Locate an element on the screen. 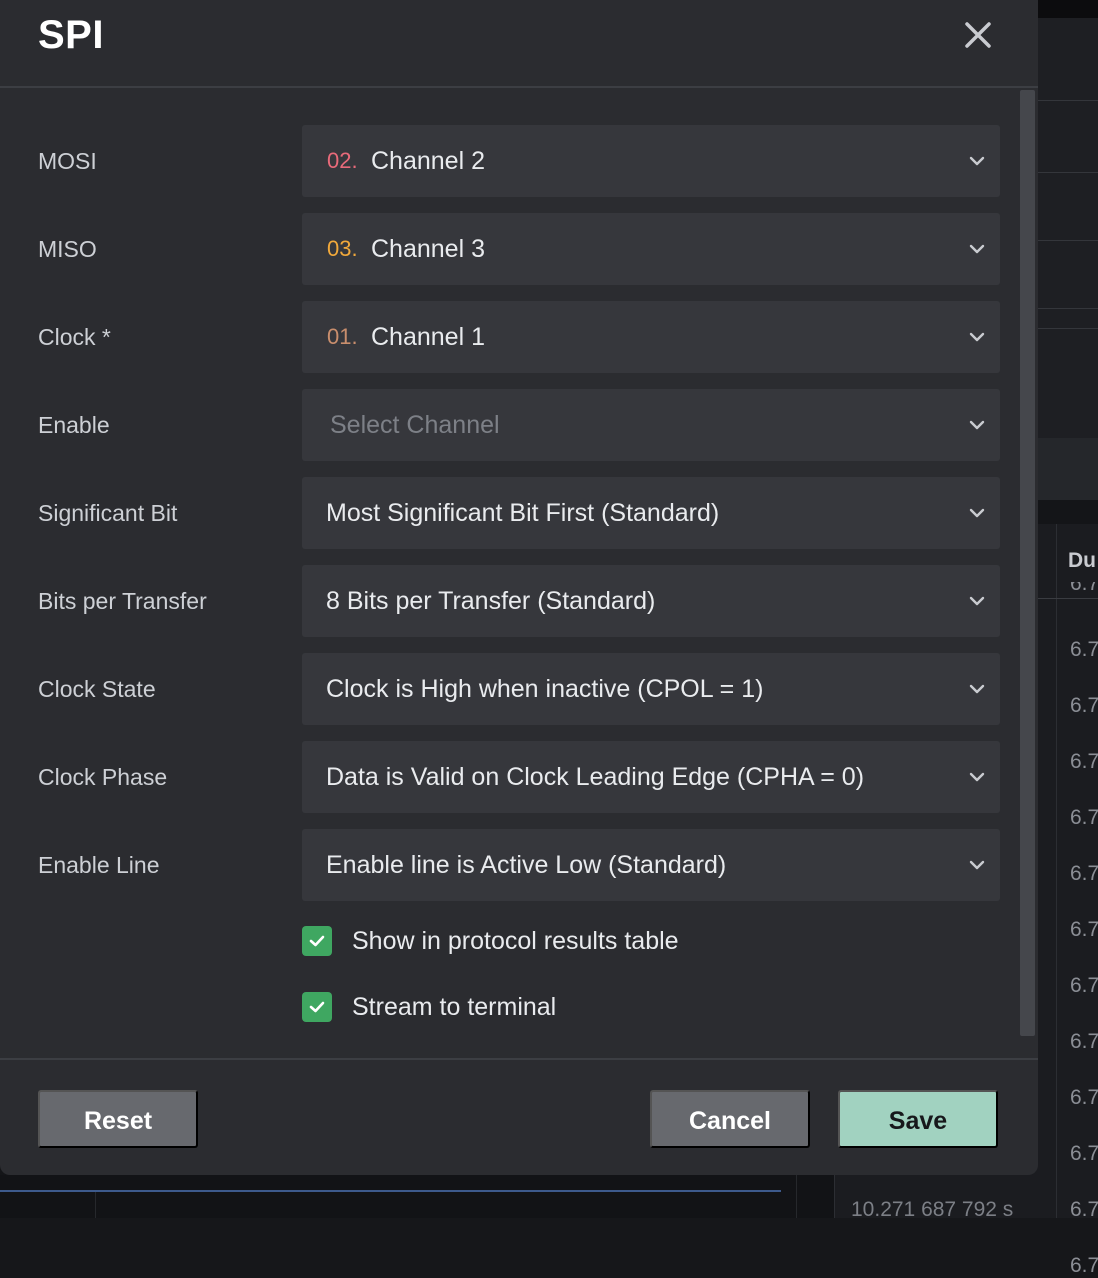 The image size is (1098, 1278). dialog-title: SPI is located at coordinates (71, 35).